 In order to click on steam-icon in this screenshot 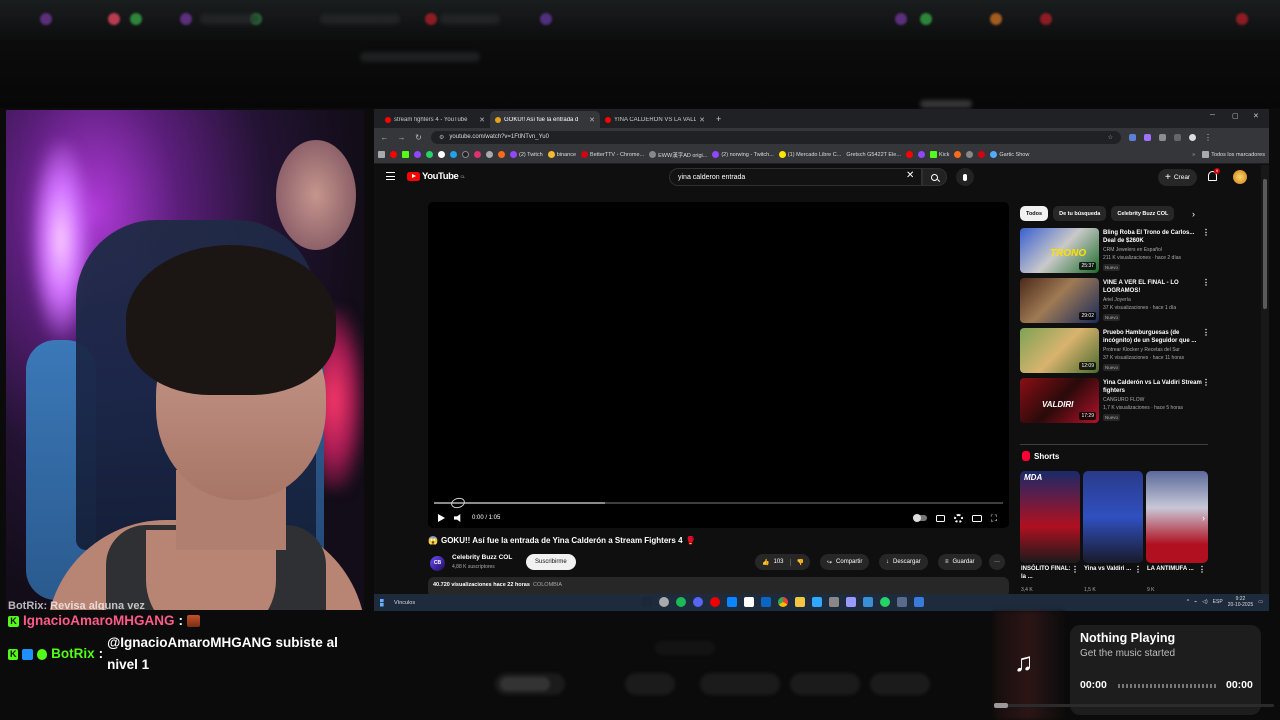, I will do `click(647, 602)`.